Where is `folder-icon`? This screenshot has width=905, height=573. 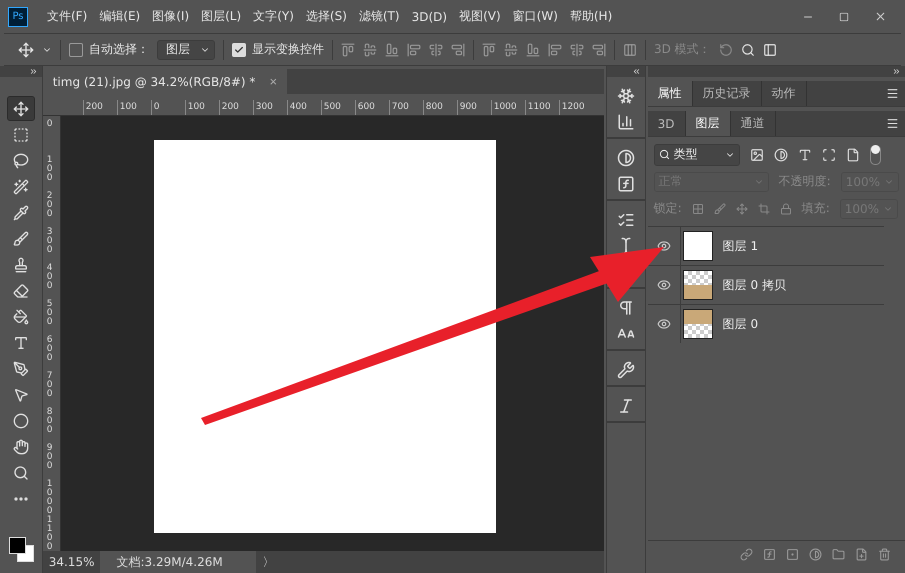
folder-icon is located at coordinates (839, 554).